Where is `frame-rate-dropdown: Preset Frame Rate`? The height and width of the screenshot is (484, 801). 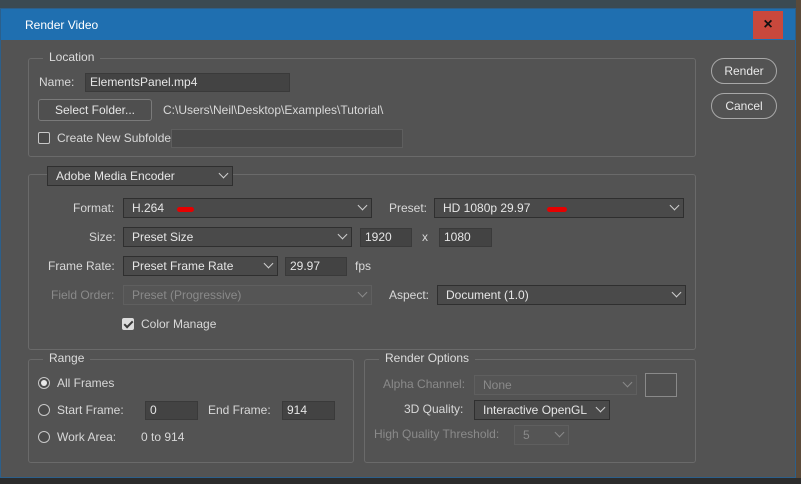 frame-rate-dropdown: Preset Frame Rate is located at coordinates (200, 266).